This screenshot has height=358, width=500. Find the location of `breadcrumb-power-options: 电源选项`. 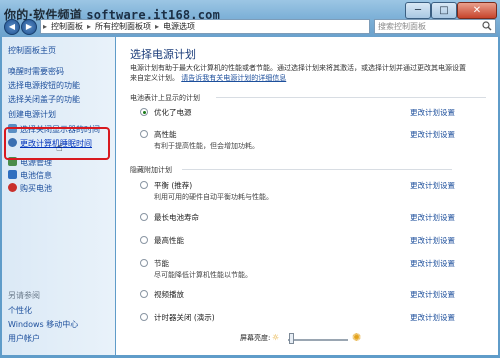

breadcrumb-power-options: 电源选项 is located at coordinates (179, 26).